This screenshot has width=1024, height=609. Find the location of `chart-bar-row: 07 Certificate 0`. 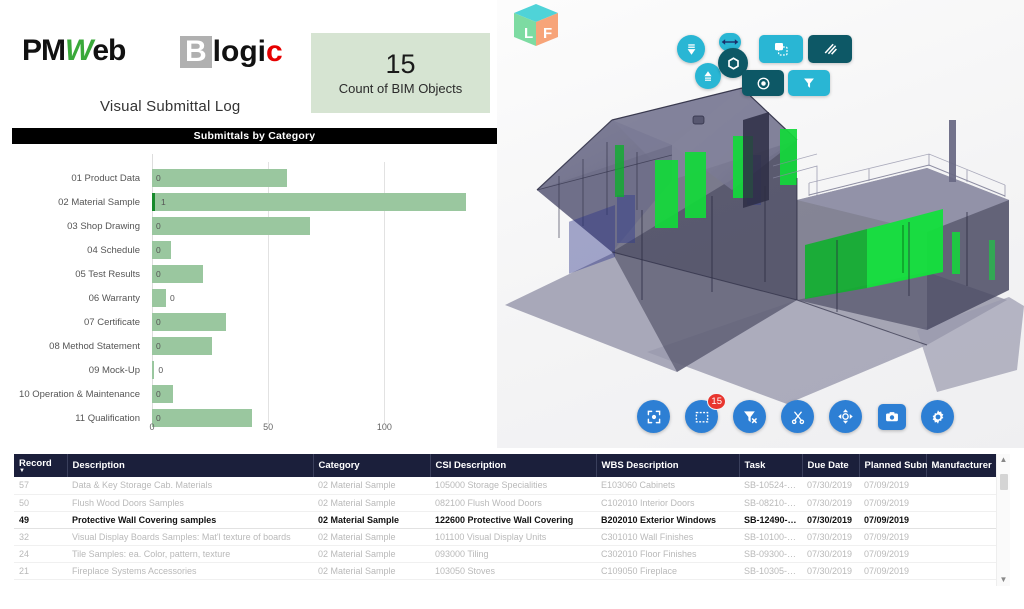

chart-bar-row: 07 Certificate 0 is located at coordinates (254, 322).